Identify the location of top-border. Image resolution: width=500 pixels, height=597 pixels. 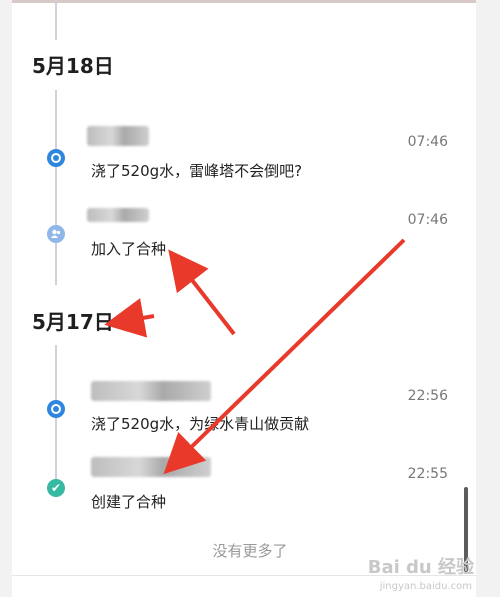
(250, 1).